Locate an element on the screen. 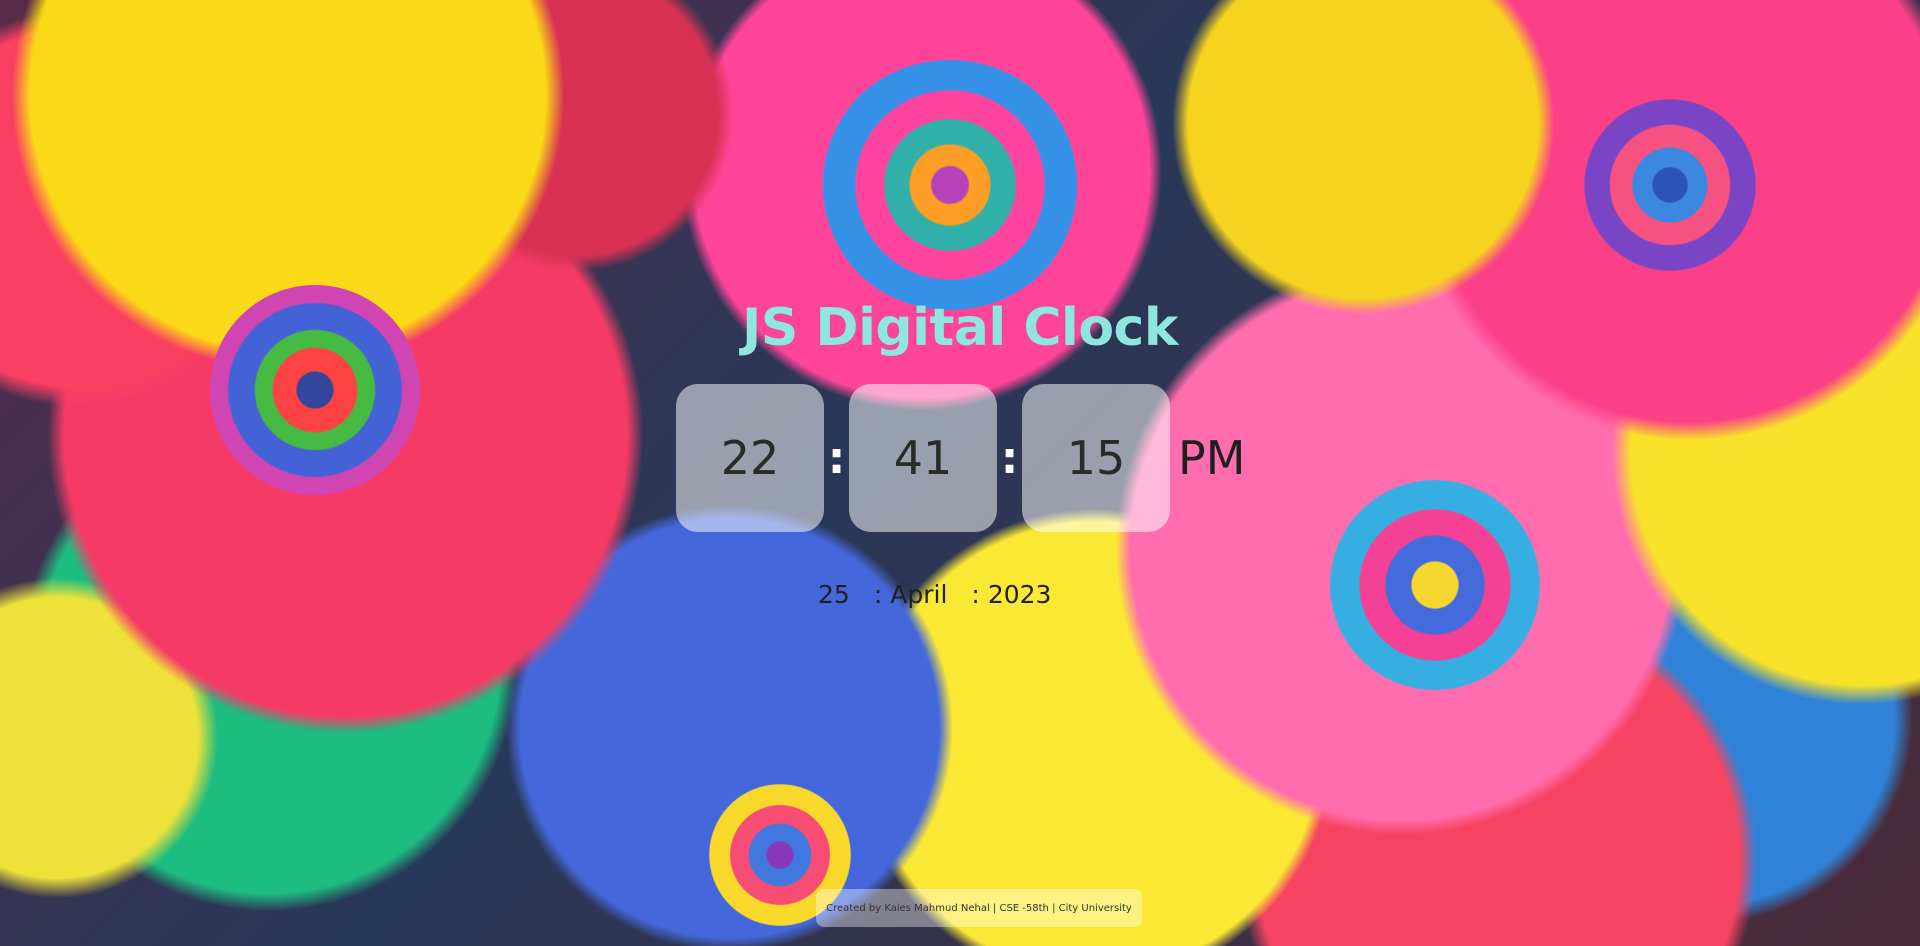 This screenshot has width=1920, height=946. date-year: 2023 is located at coordinates (1019, 594).